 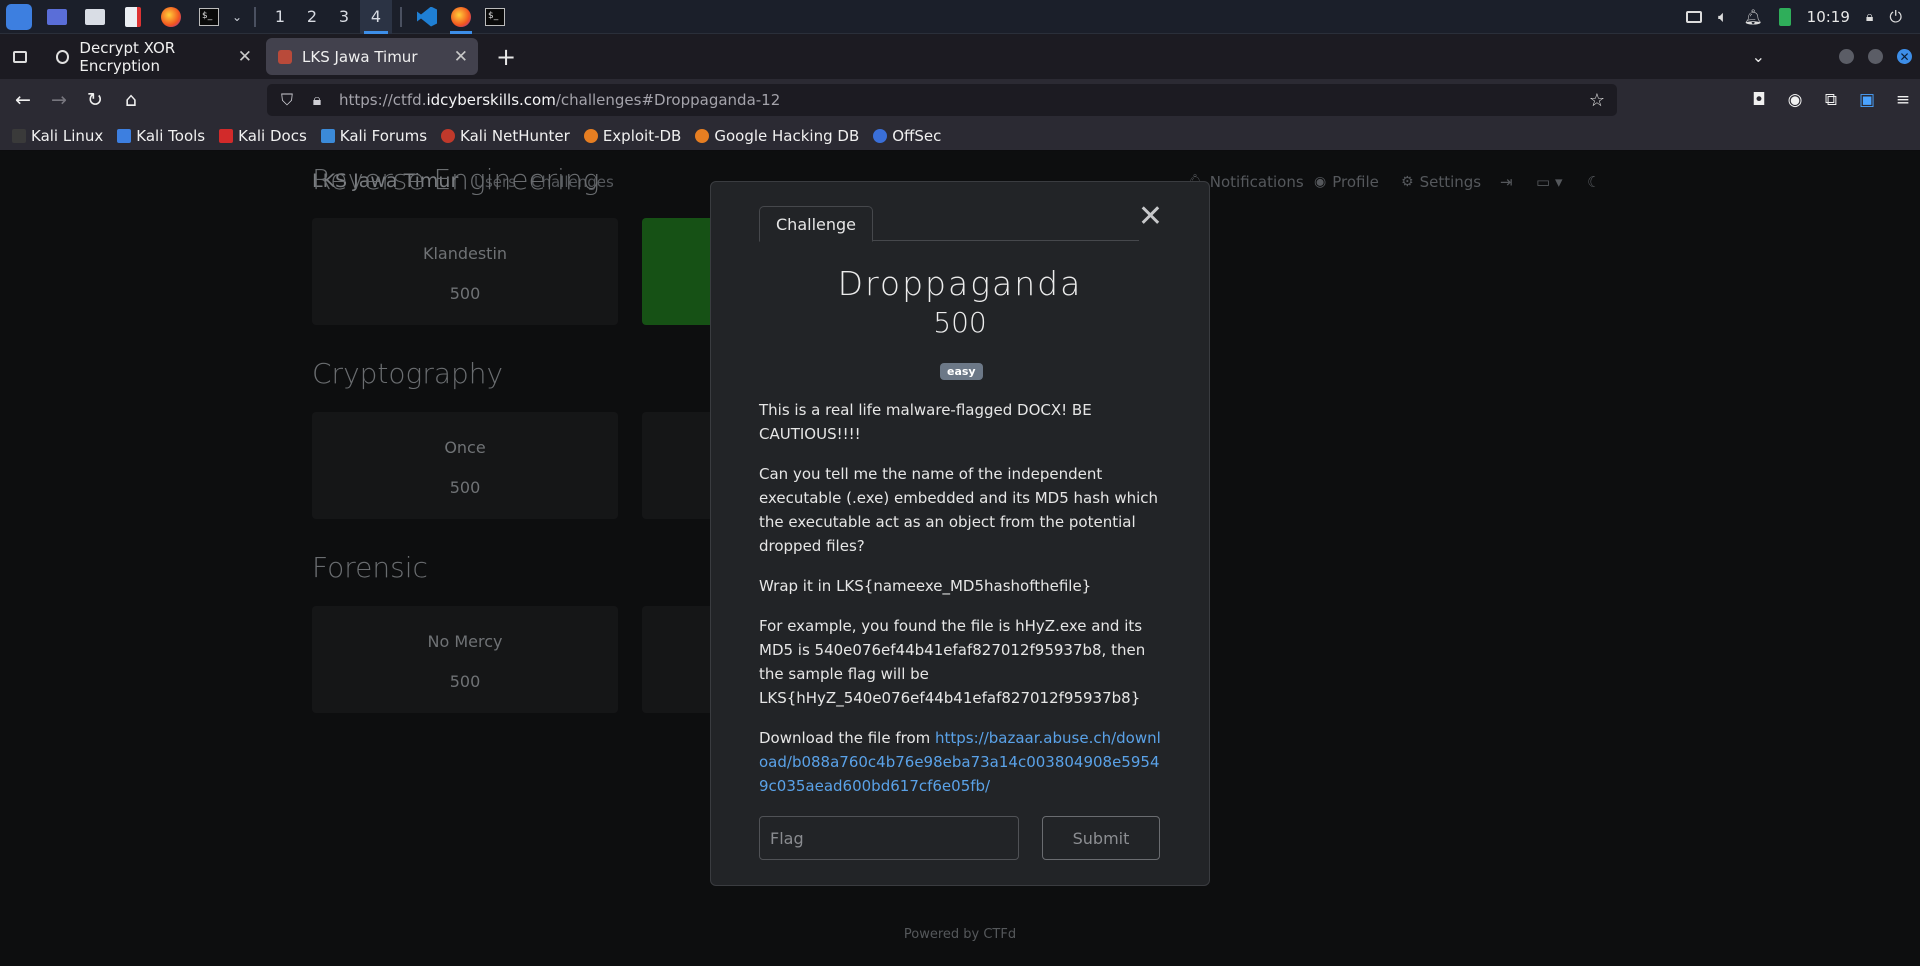 I want to click on system-tray: 🔈︎ 🔔︎ 10:19 🔒︎ ⏻, so click(x=1803, y=17).